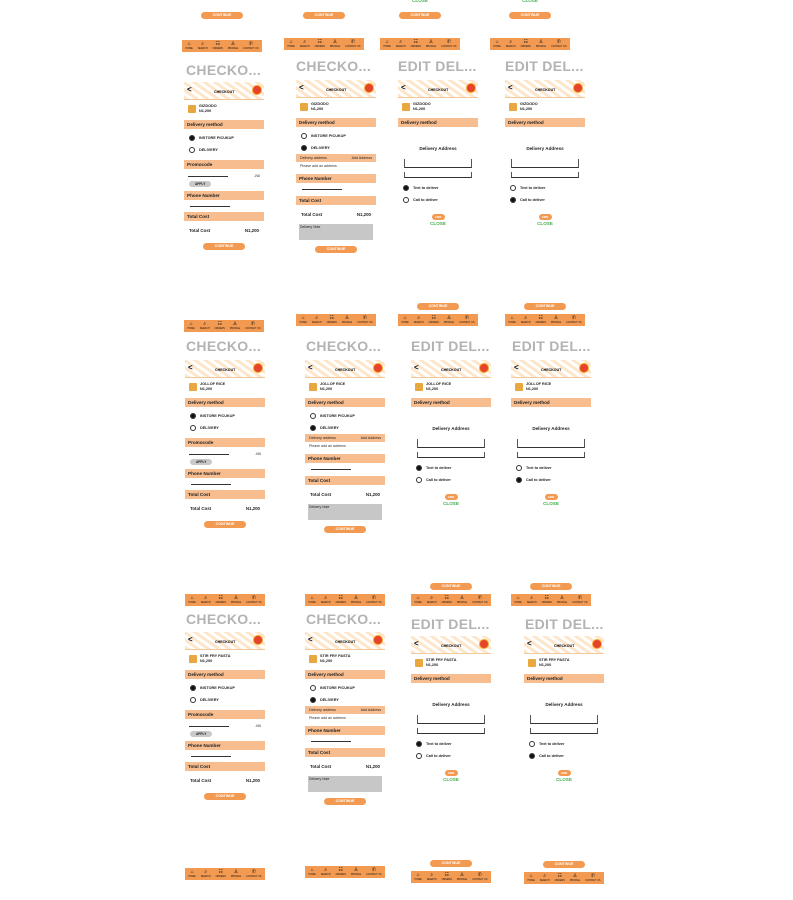 The width and height of the screenshot is (793, 900). Describe the element at coordinates (451, 756) in the screenshot. I see `call-to-deliver-option: Call to deliver` at that location.